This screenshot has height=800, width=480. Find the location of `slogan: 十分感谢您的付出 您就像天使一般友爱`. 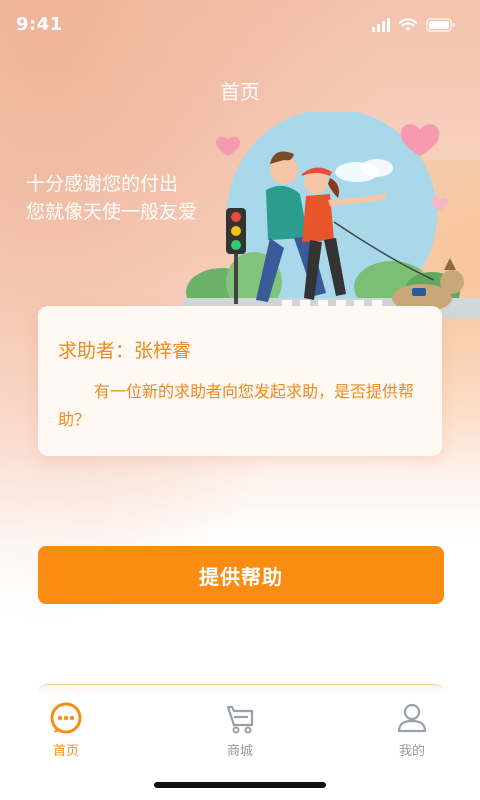

slogan: 十分感谢您的付出 您就像天使一般友爱 is located at coordinates (111, 198).